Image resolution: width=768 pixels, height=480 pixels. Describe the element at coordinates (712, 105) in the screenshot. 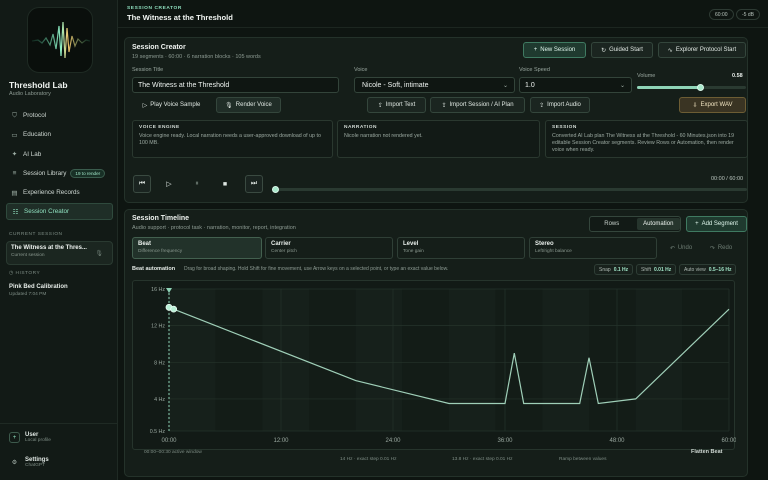

I see `export-wav-button: ⇩ Export WAV` at that location.